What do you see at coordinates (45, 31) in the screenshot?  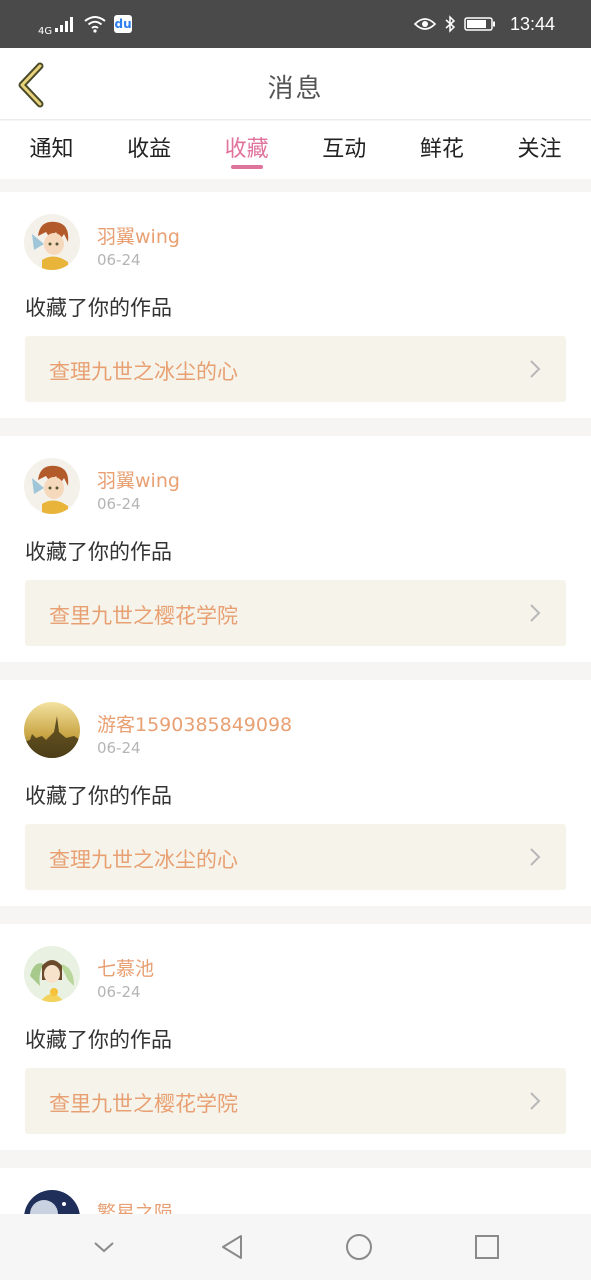 I see `network-type: 4G` at bounding box center [45, 31].